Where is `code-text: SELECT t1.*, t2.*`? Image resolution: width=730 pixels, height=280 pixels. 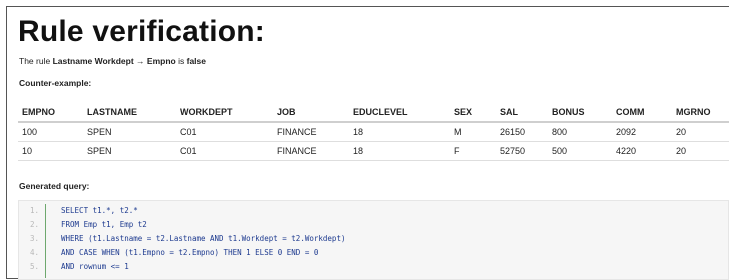
code-text: SELECT t1.*, t2.* is located at coordinates (99, 210).